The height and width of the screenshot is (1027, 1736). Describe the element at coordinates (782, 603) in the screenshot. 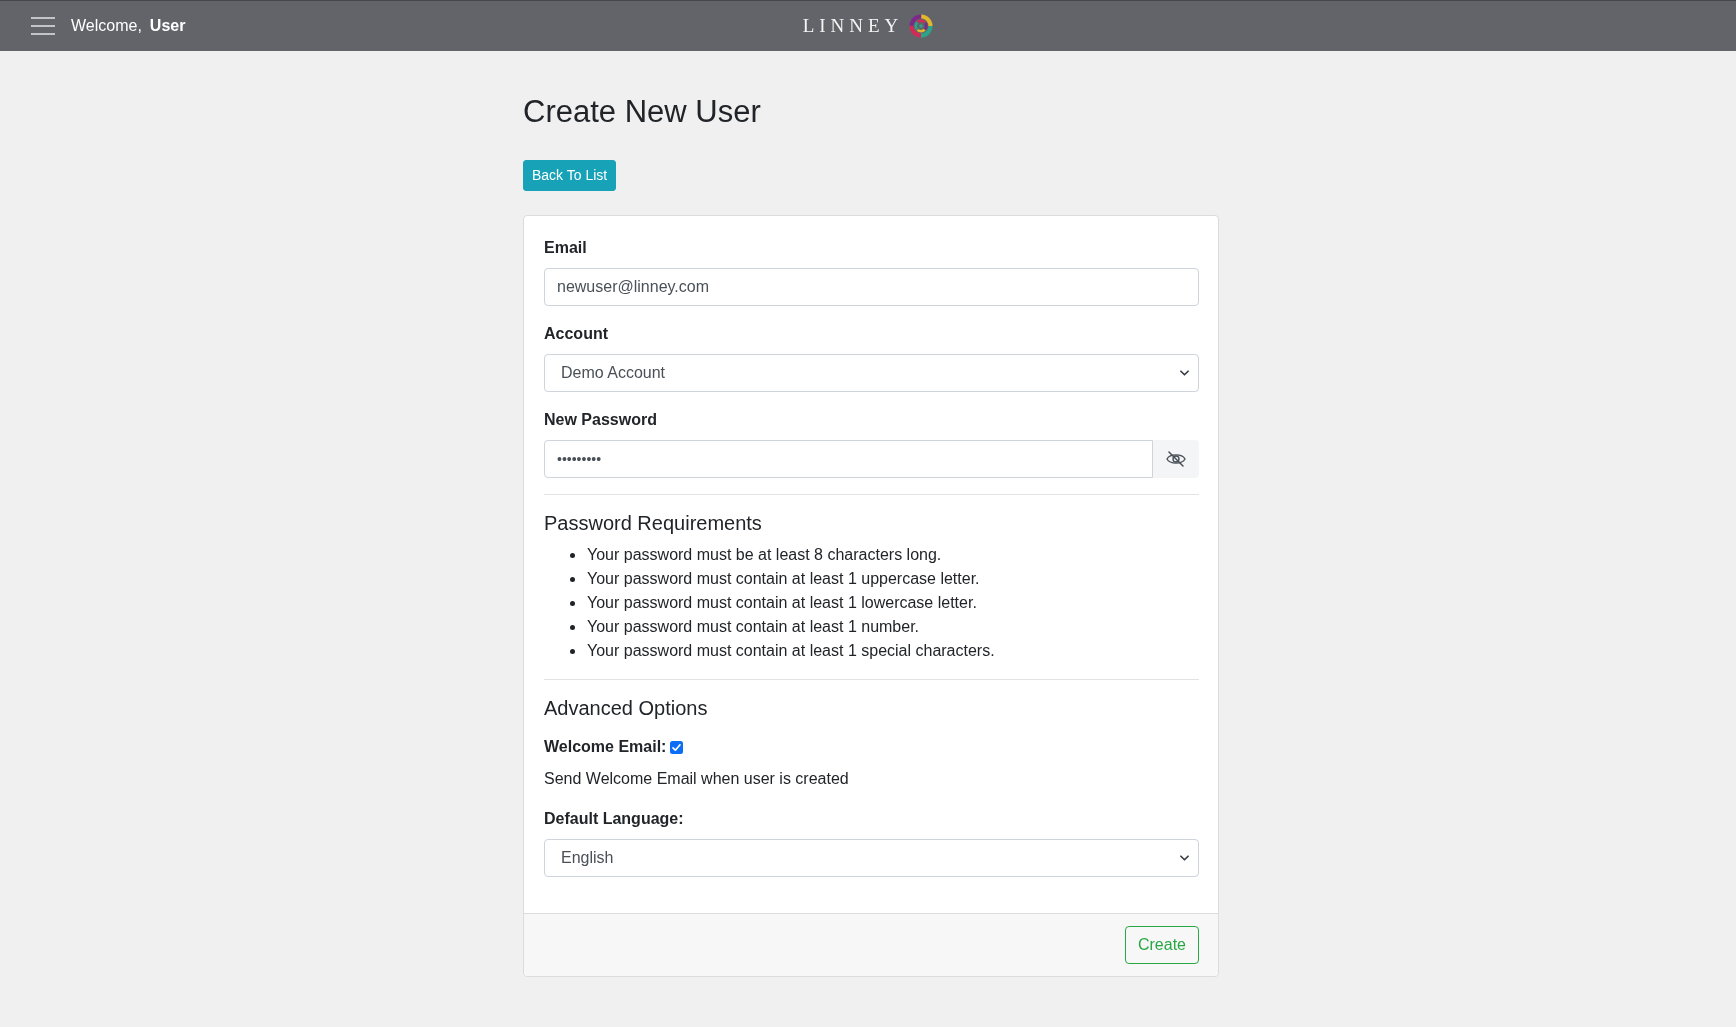

I see `requirement-text: Your password must contain at least 1 lowercase letter.` at that location.